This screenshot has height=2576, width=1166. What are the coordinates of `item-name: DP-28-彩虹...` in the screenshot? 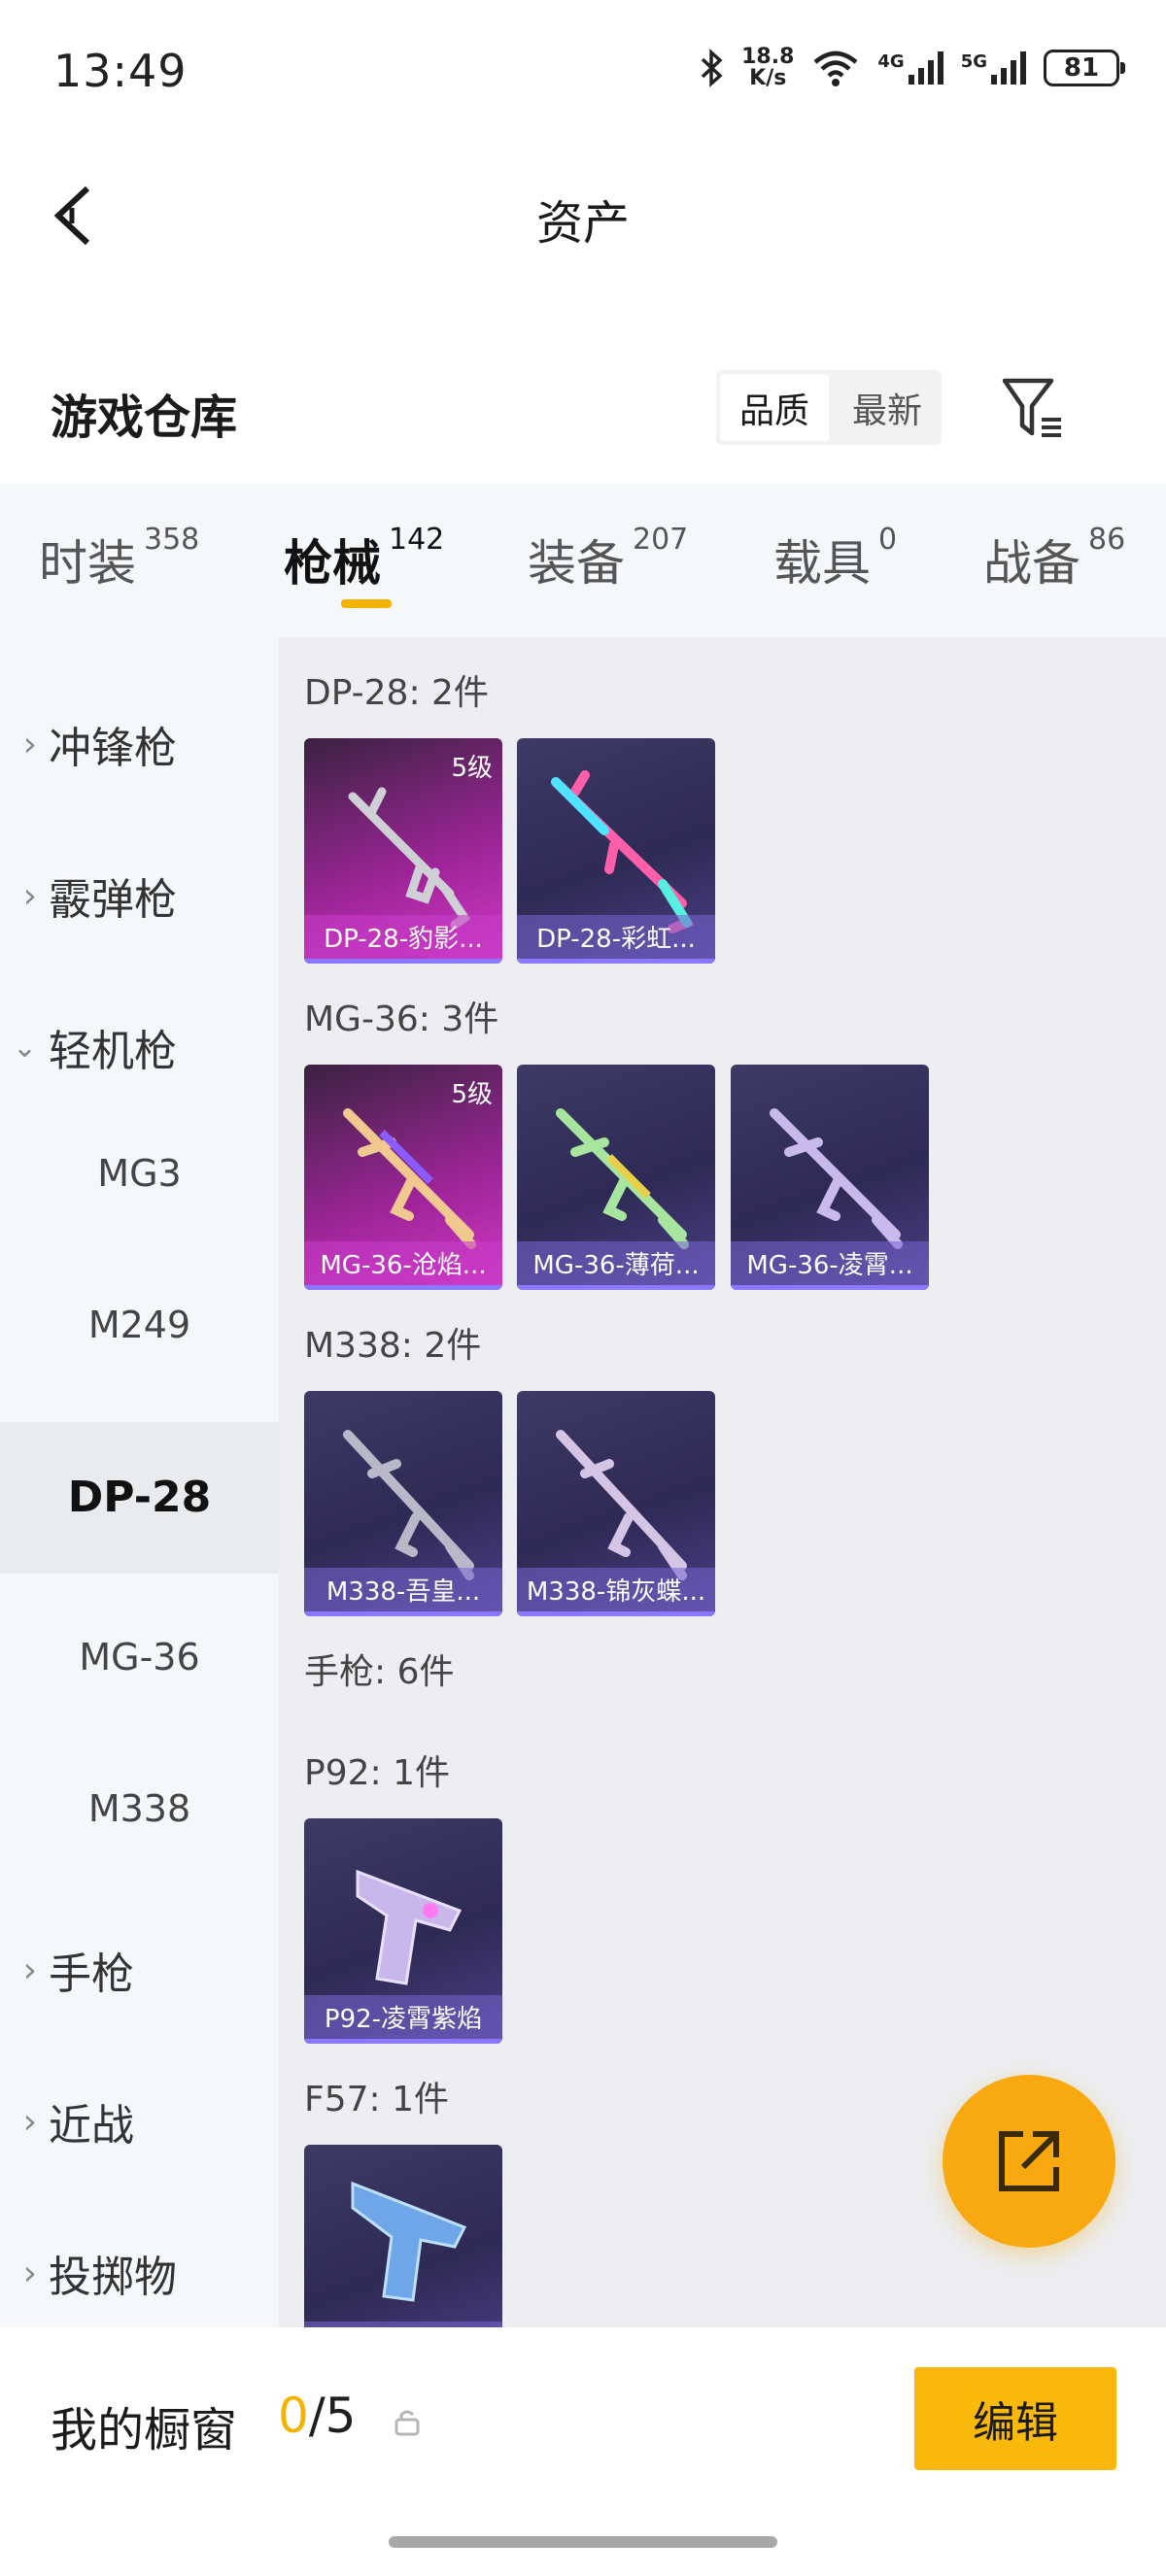 It's located at (616, 939).